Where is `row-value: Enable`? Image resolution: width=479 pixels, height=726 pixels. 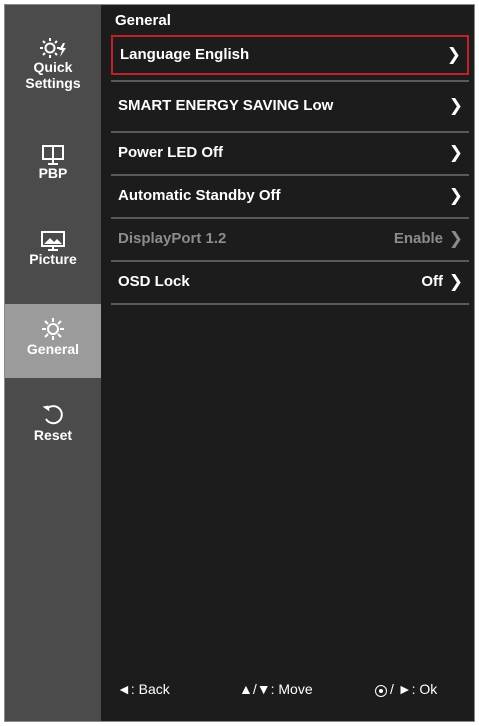 row-value: Enable is located at coordinates (418, 238).